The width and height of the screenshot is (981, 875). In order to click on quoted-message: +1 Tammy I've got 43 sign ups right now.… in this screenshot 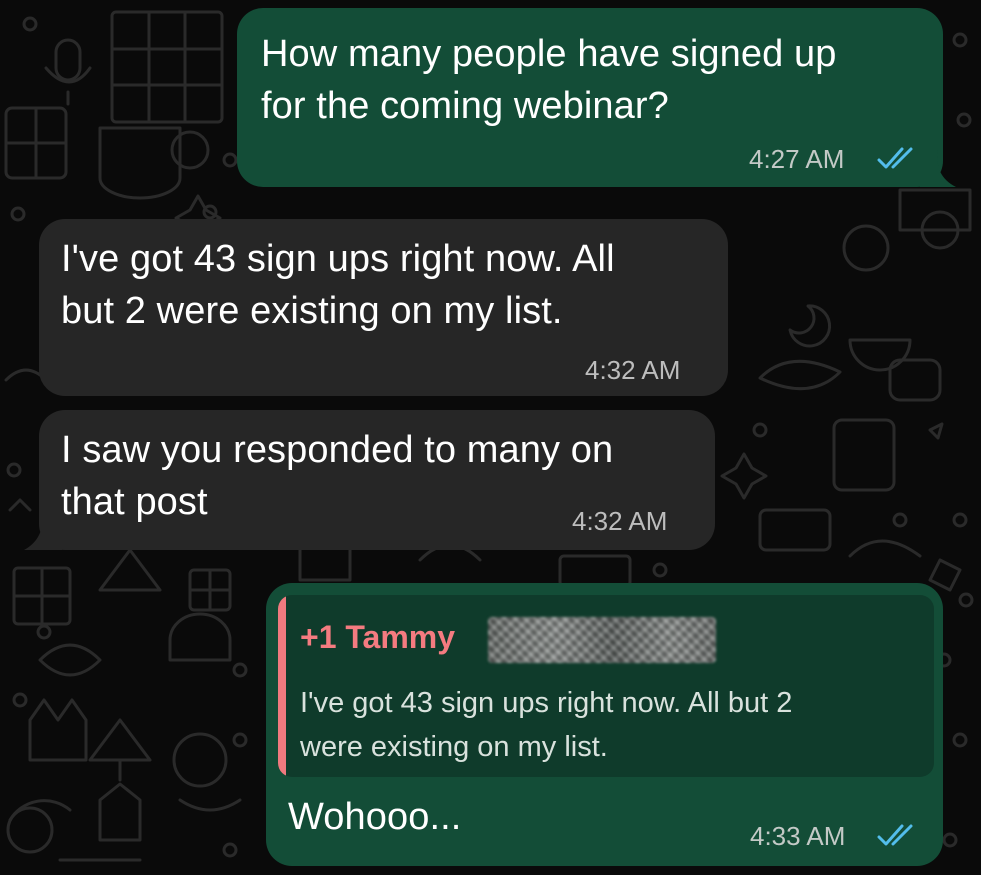, I will do `click(606, 686)`.